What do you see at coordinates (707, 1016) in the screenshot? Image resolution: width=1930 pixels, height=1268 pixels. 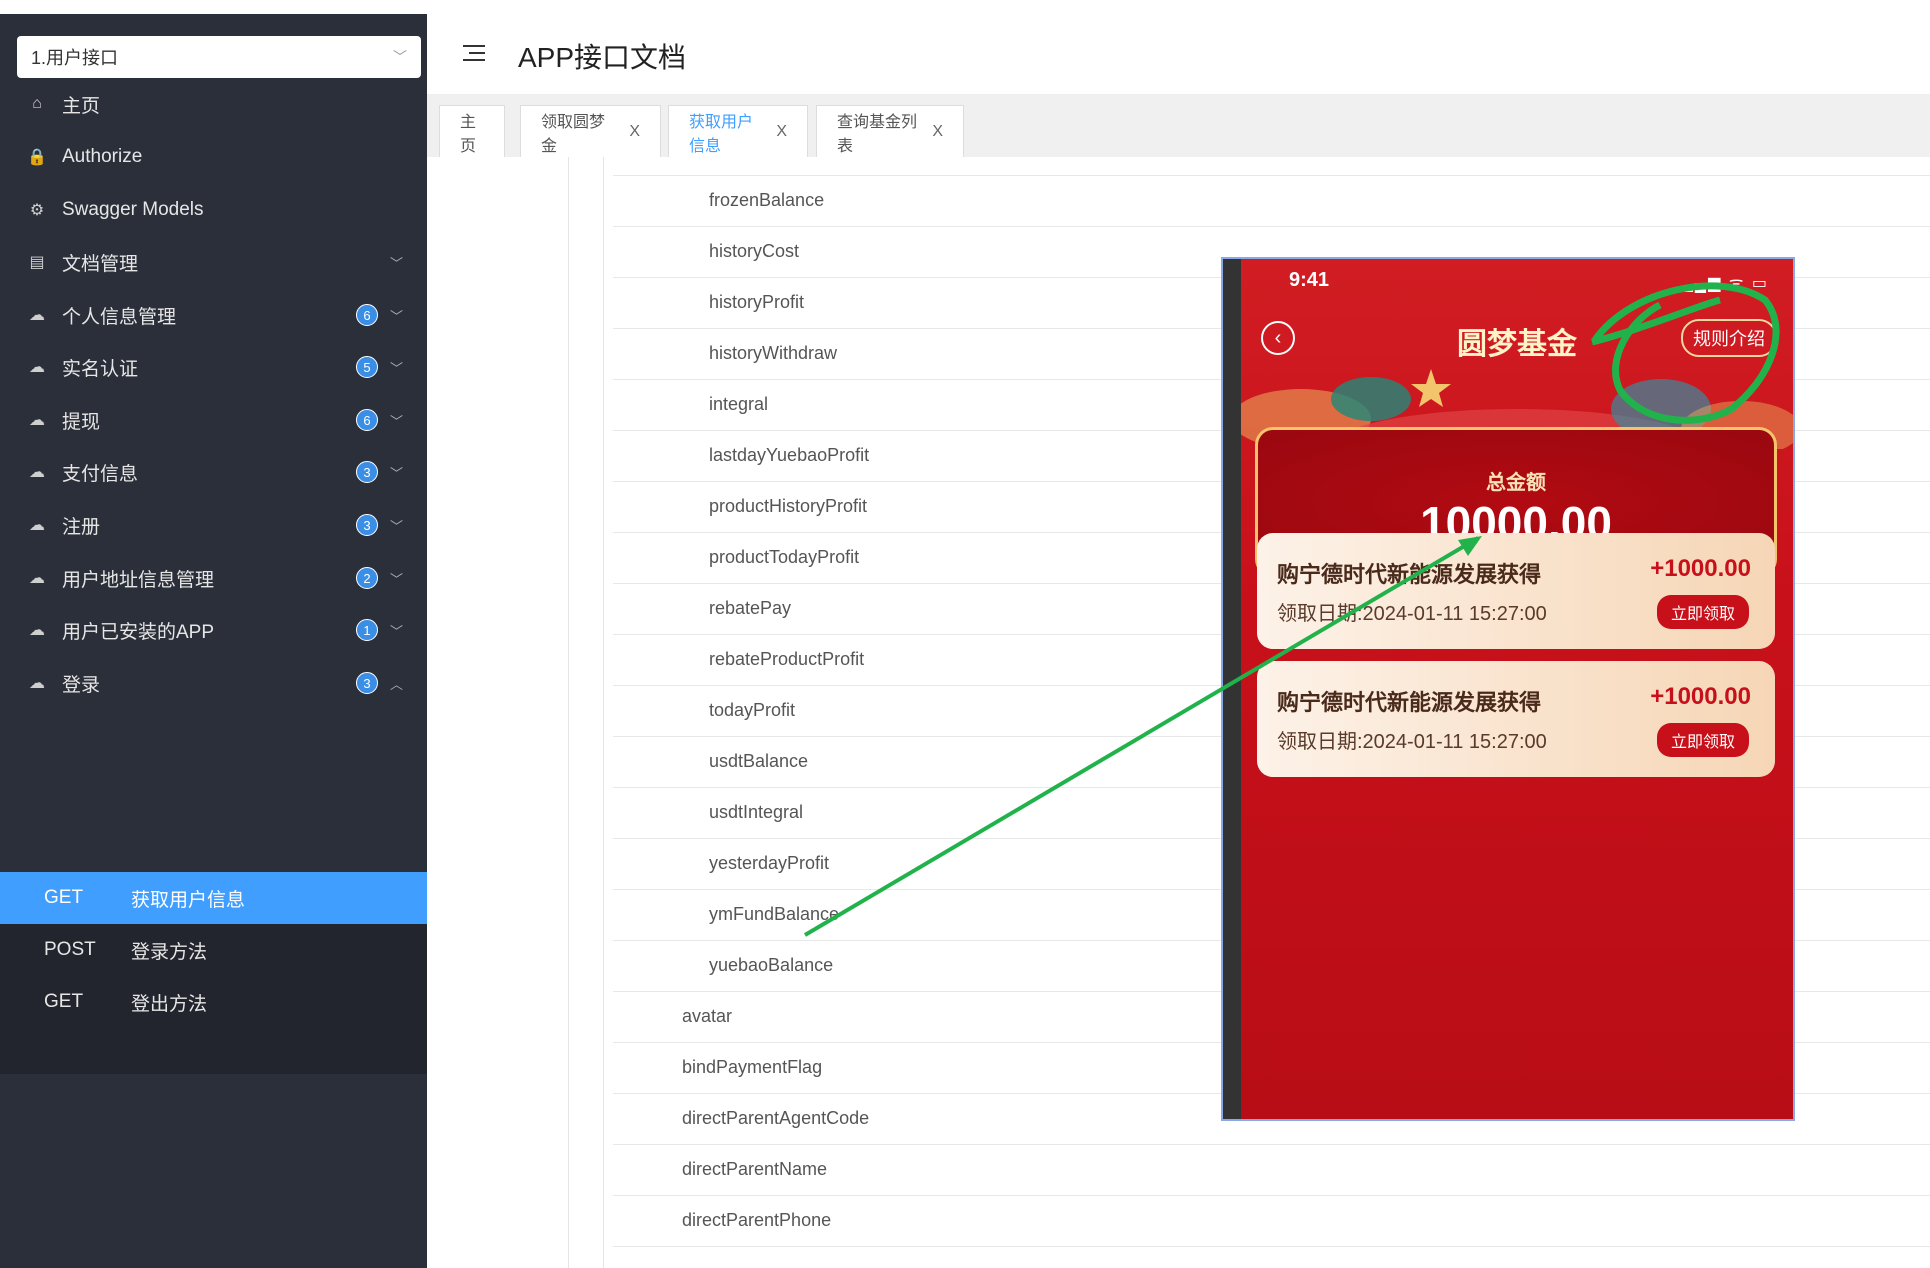 I see `param-name: avatar` at bounding box center [707, 1016].